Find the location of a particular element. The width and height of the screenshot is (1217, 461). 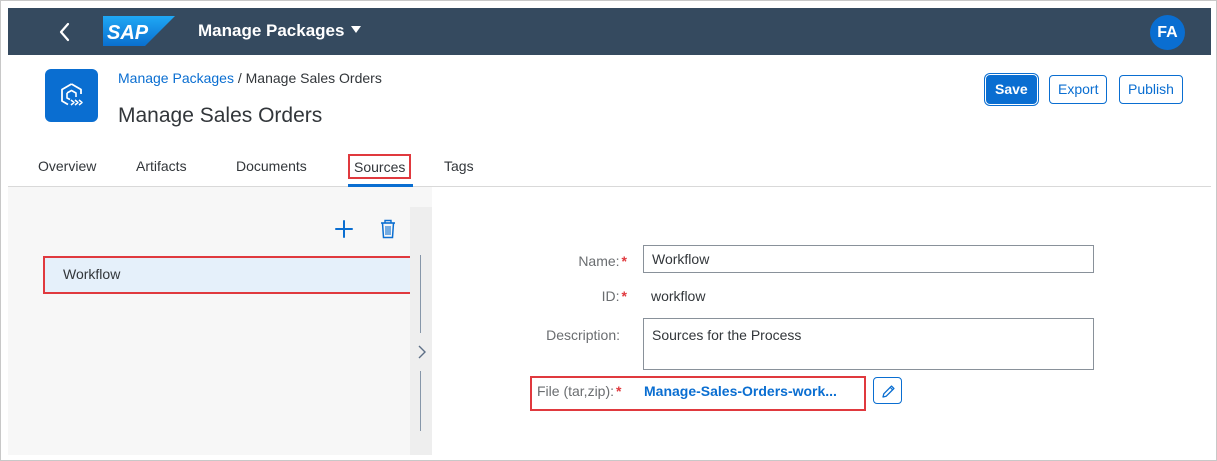

chevron-right-icon is located at coordinates (422, 352).